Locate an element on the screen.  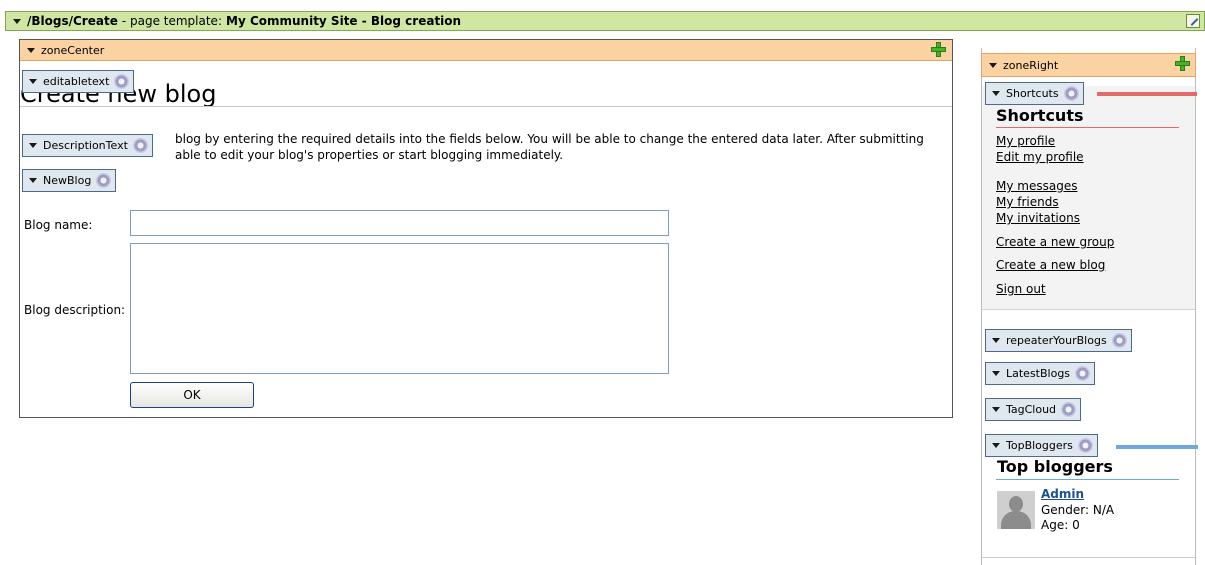
webpart-label: LatestBlogs is located at coordinates (1038, 373).